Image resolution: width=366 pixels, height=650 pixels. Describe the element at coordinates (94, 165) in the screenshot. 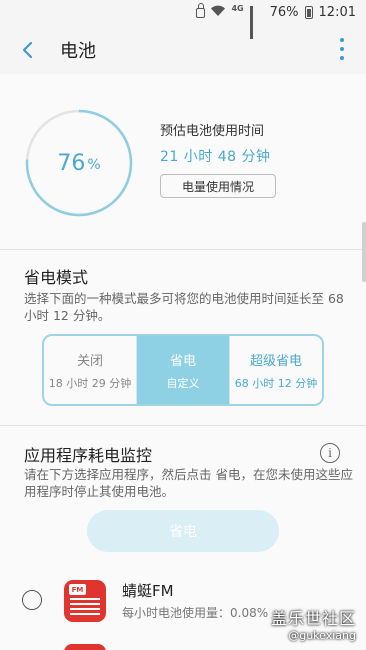

I see `percent-symbol: %` at that location.